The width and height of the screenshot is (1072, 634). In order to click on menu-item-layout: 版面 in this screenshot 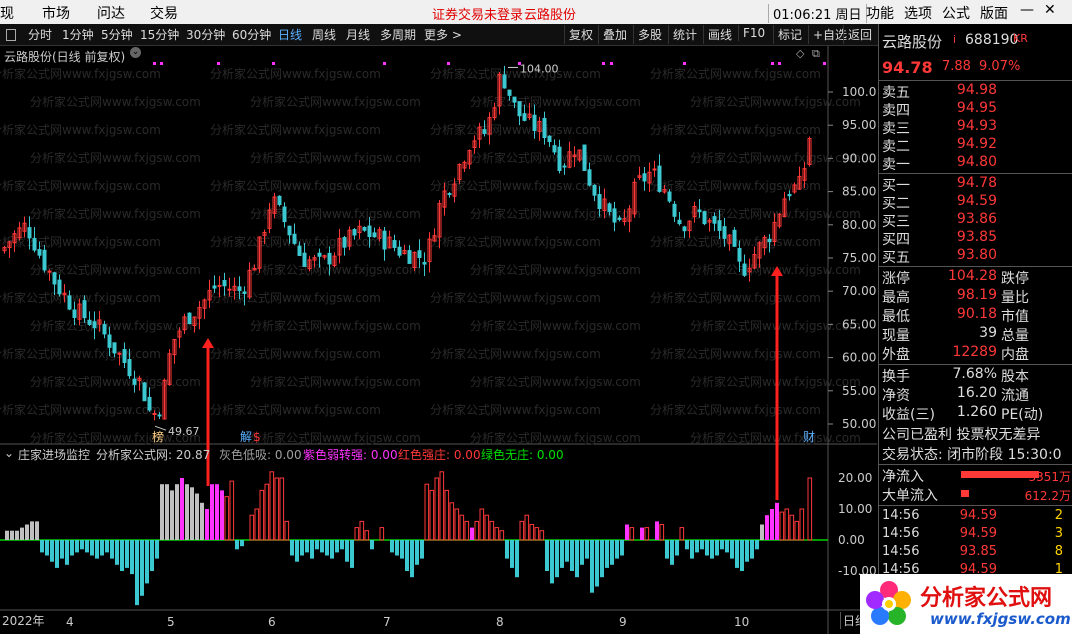, I will do `click(994, 13)`.